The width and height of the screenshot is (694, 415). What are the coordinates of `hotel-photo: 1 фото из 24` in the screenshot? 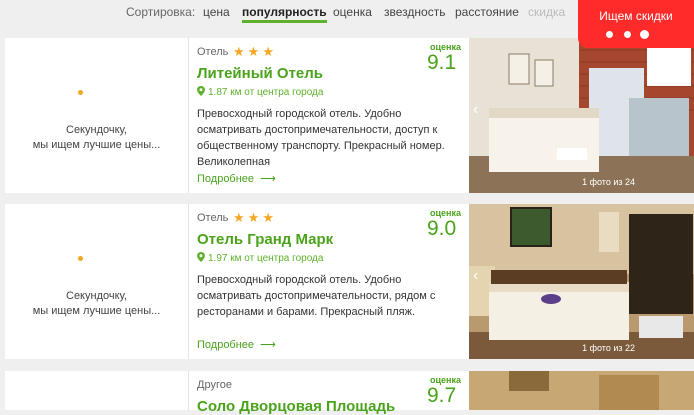 It's located at (581, 115).